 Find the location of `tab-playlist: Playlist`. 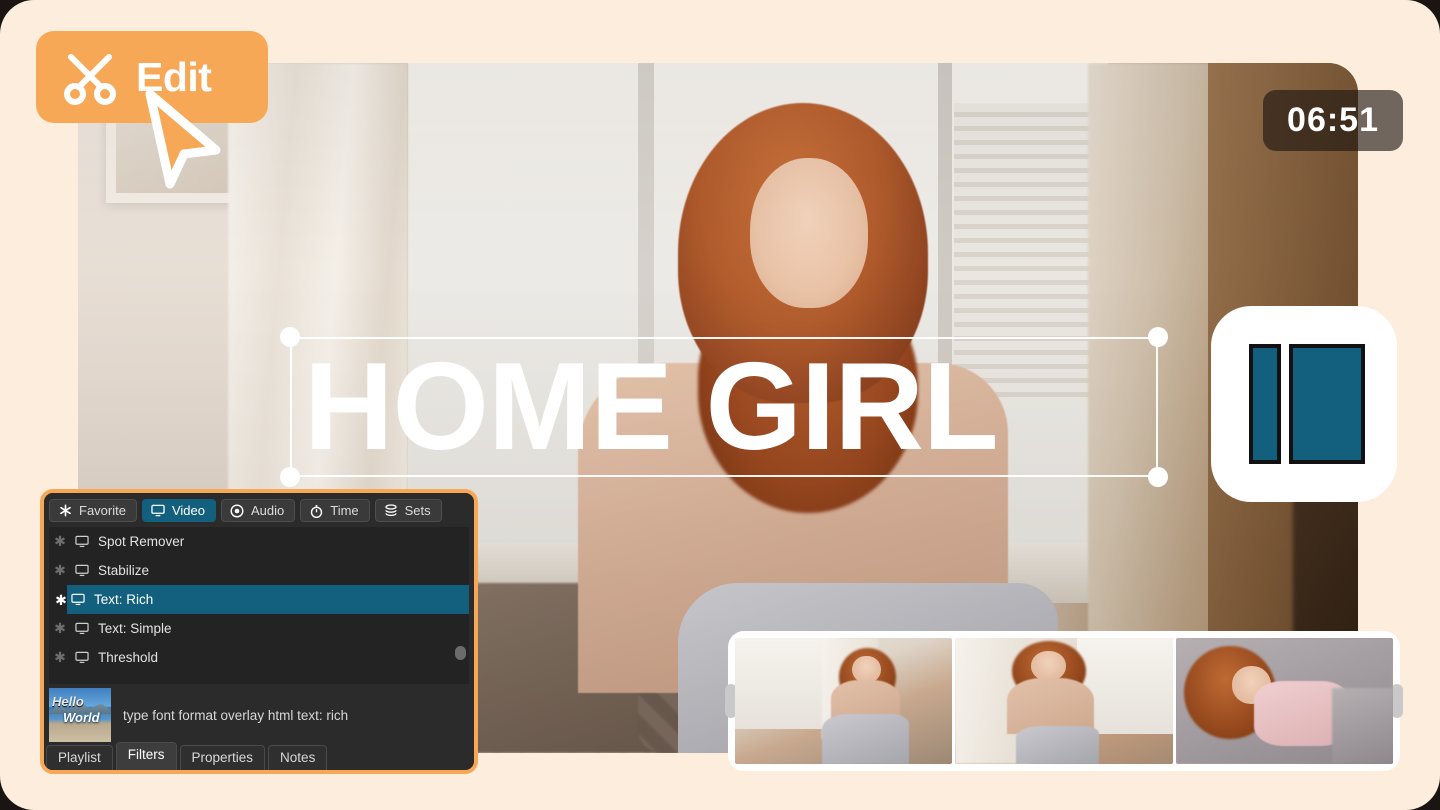

tab-playlist: Playlist is located at coordinates (79, 757).